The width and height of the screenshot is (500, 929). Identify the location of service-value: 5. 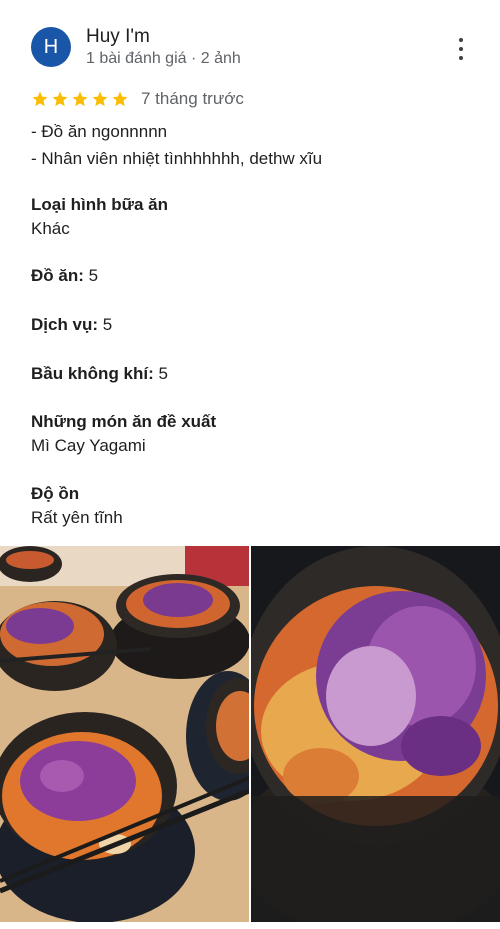
(107, 324).